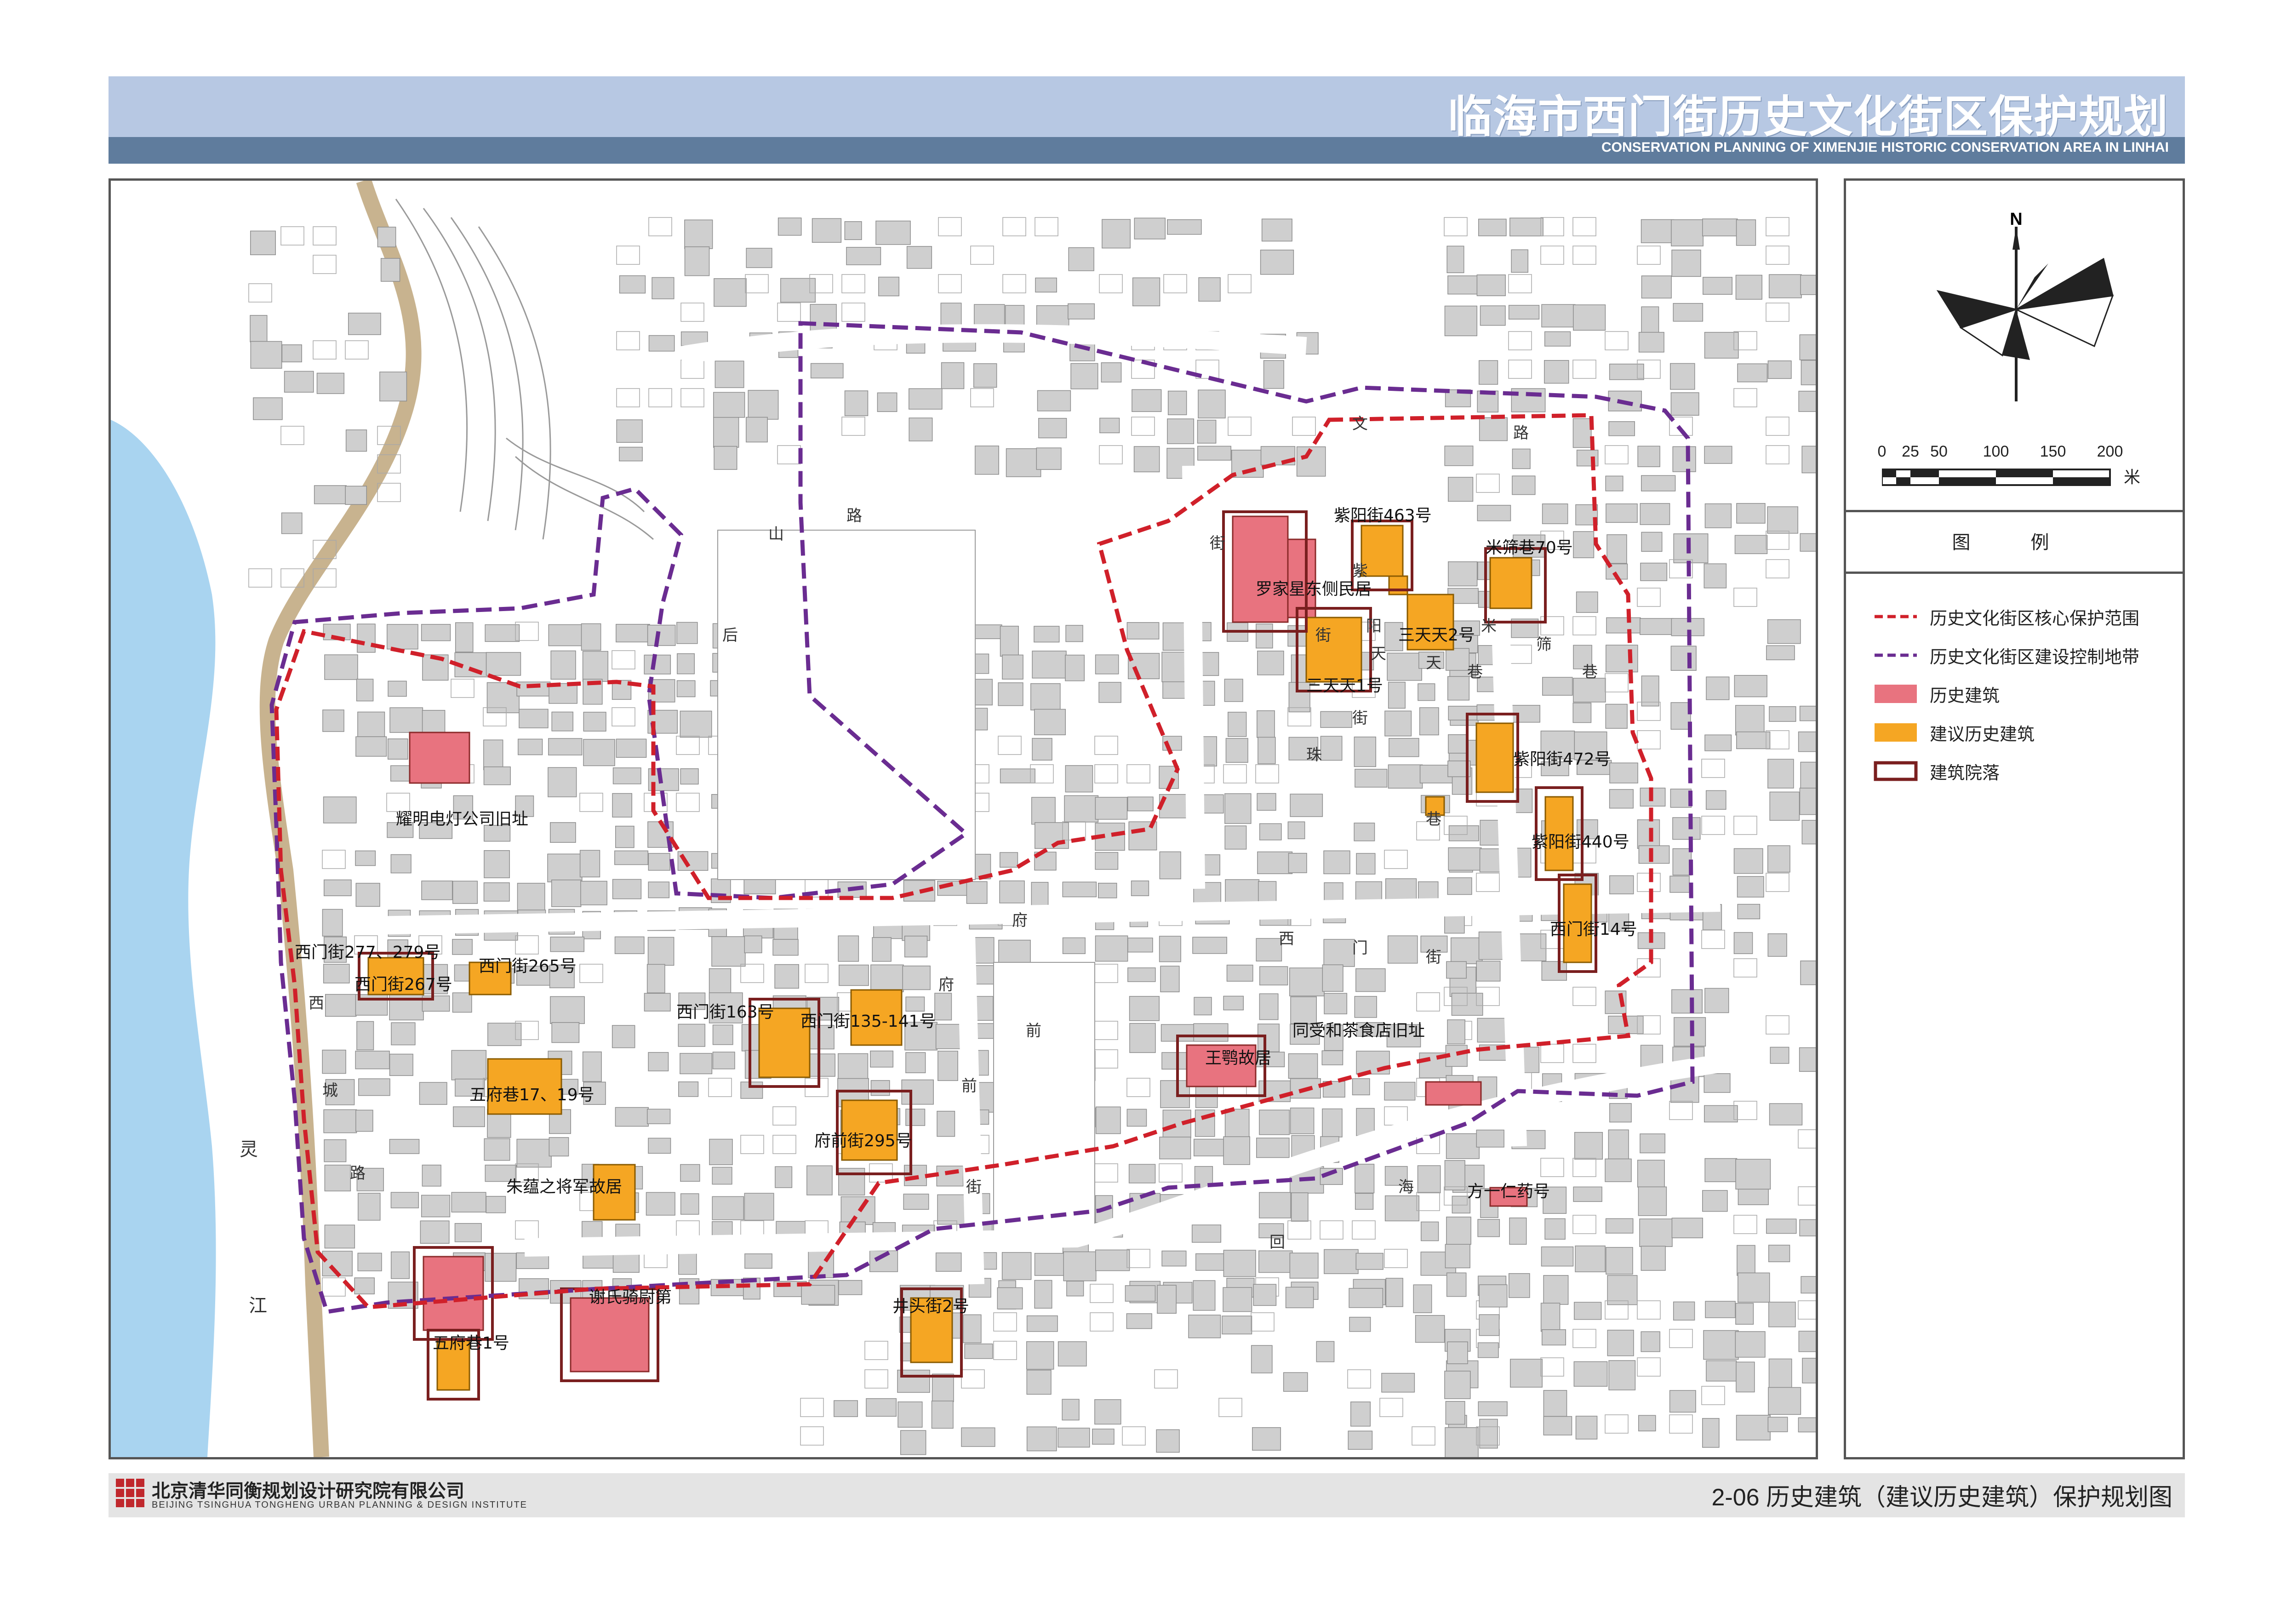 The height and width of the screenshot is (1624, 2281). I want to click on proposed-historic-building, so click(1398, 585).